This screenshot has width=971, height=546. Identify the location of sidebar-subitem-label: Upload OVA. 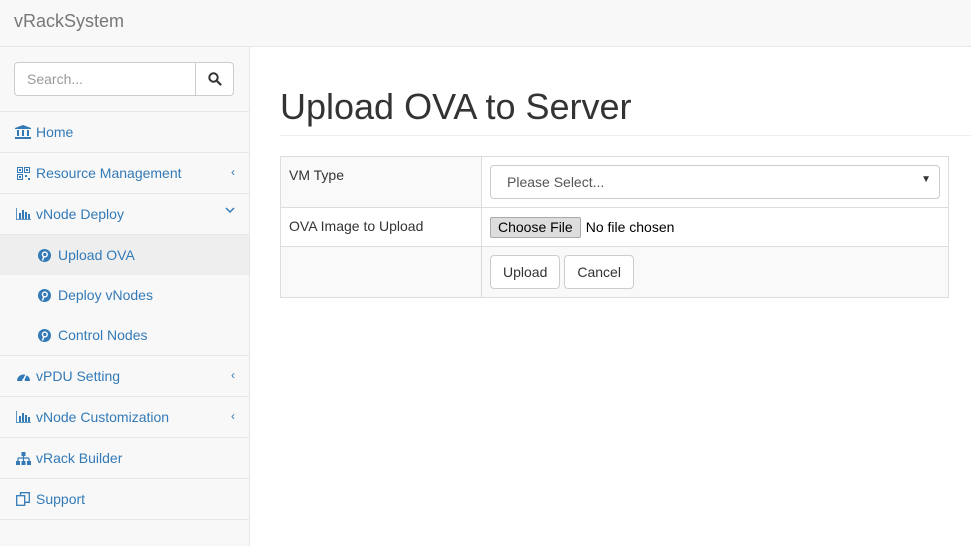
(96, 255).